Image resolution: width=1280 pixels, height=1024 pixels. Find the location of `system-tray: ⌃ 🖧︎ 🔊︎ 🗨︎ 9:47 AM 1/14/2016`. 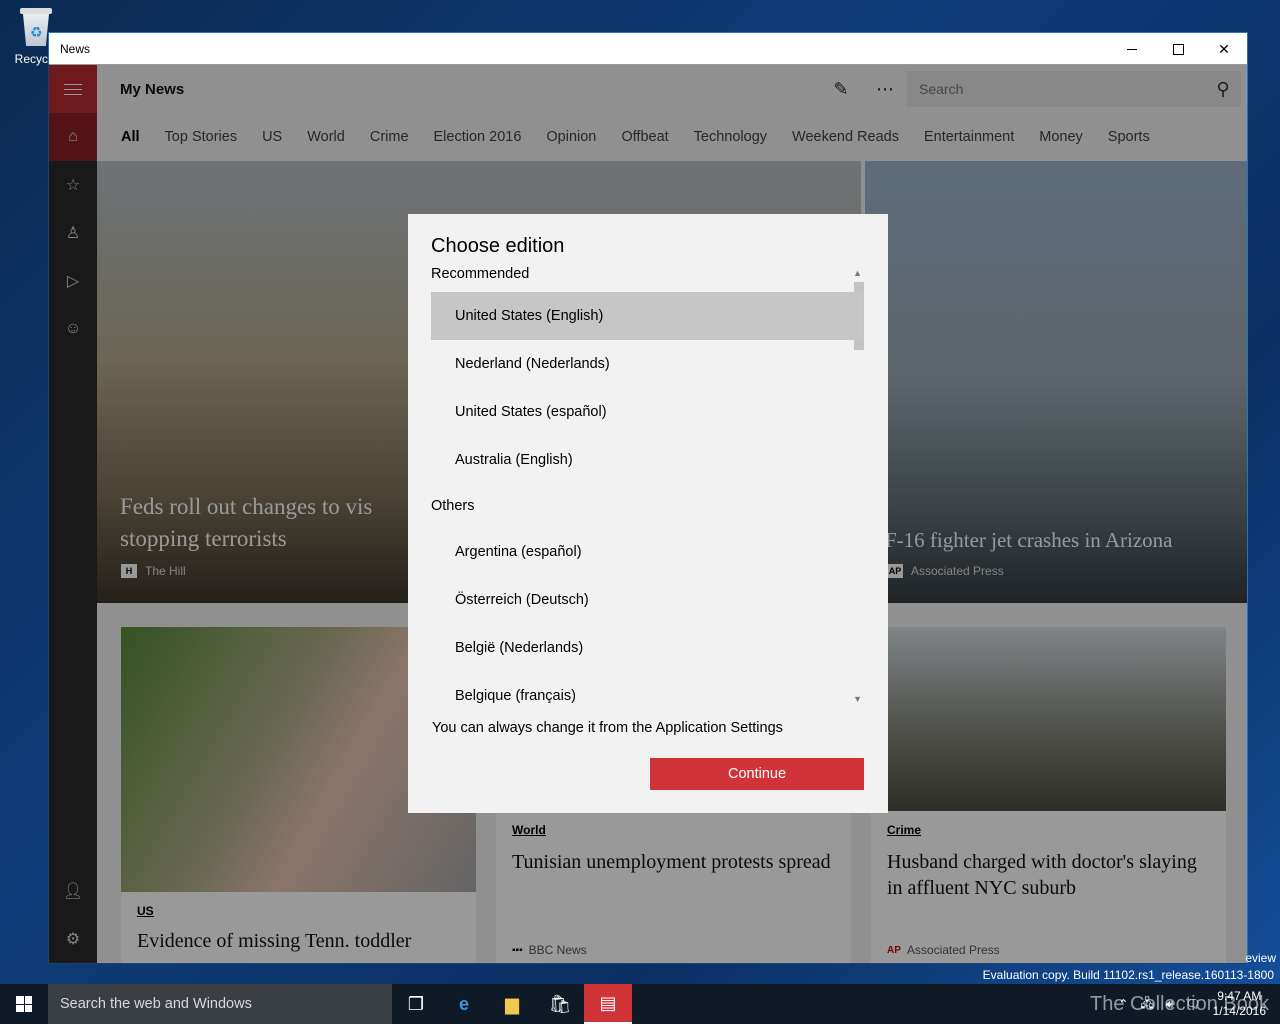

system-tray: ⌃ 🖧︎ 🔊︎ 🗨︎ 9:47 AM 1/14/2016 is located at coordinates (1199, 1004).